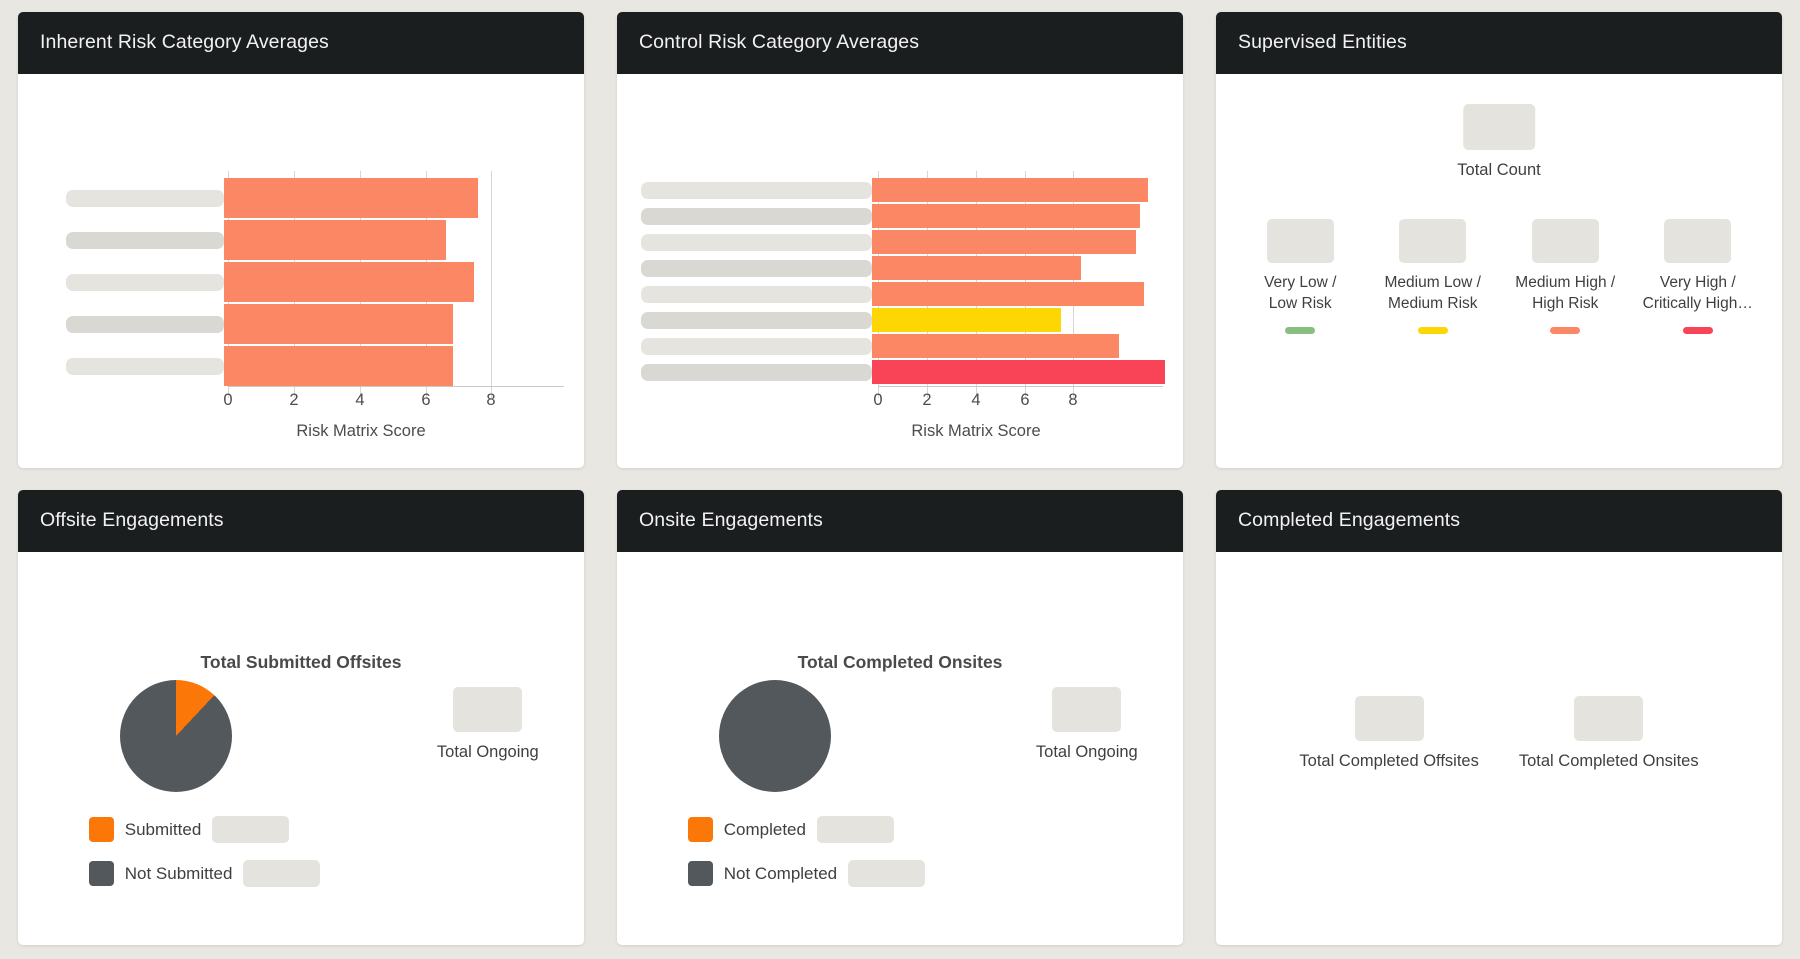 This screenshot has width=1800, height=959. Describe the element at coordinates (1499, 43) in the screenshot. I see `card-title-supervised-entities: Supervised Entities` at that location.